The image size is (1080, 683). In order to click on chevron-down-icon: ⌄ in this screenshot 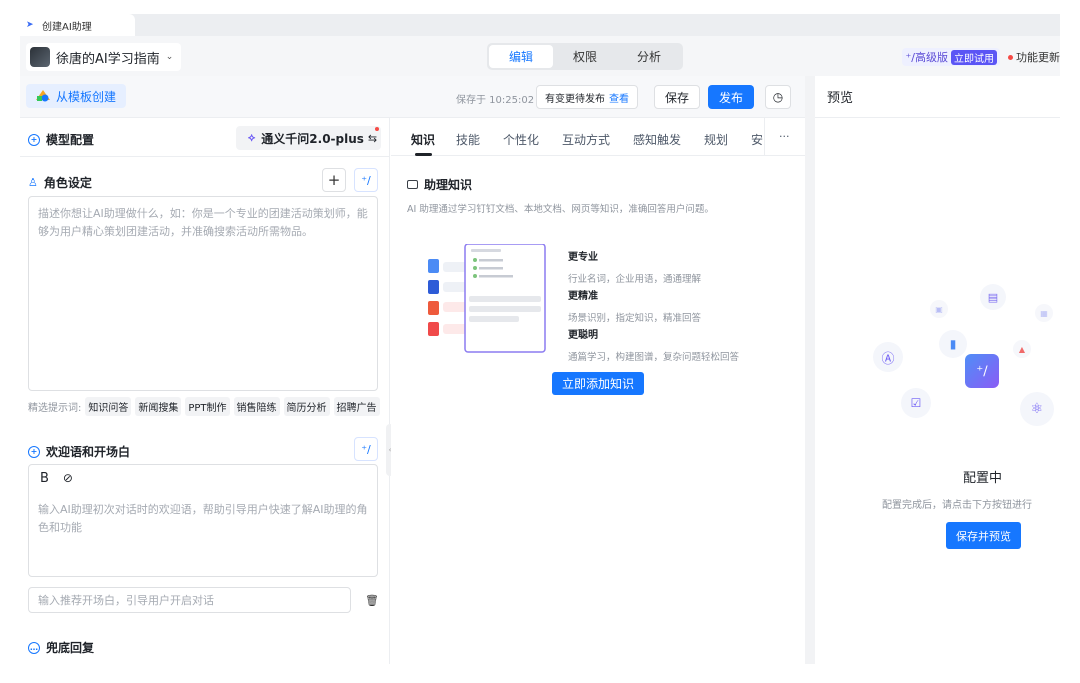, I will do `click(169, 57)`.